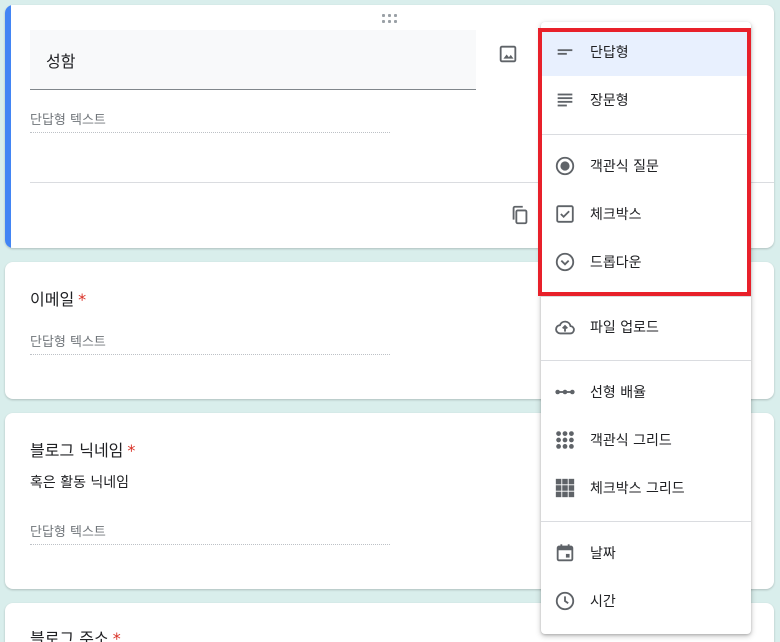 The width and height of the screenshot is (780, 642). I want to click on menu-item-checkbox-grid: 체크박스 그리드, so click(646, 488).